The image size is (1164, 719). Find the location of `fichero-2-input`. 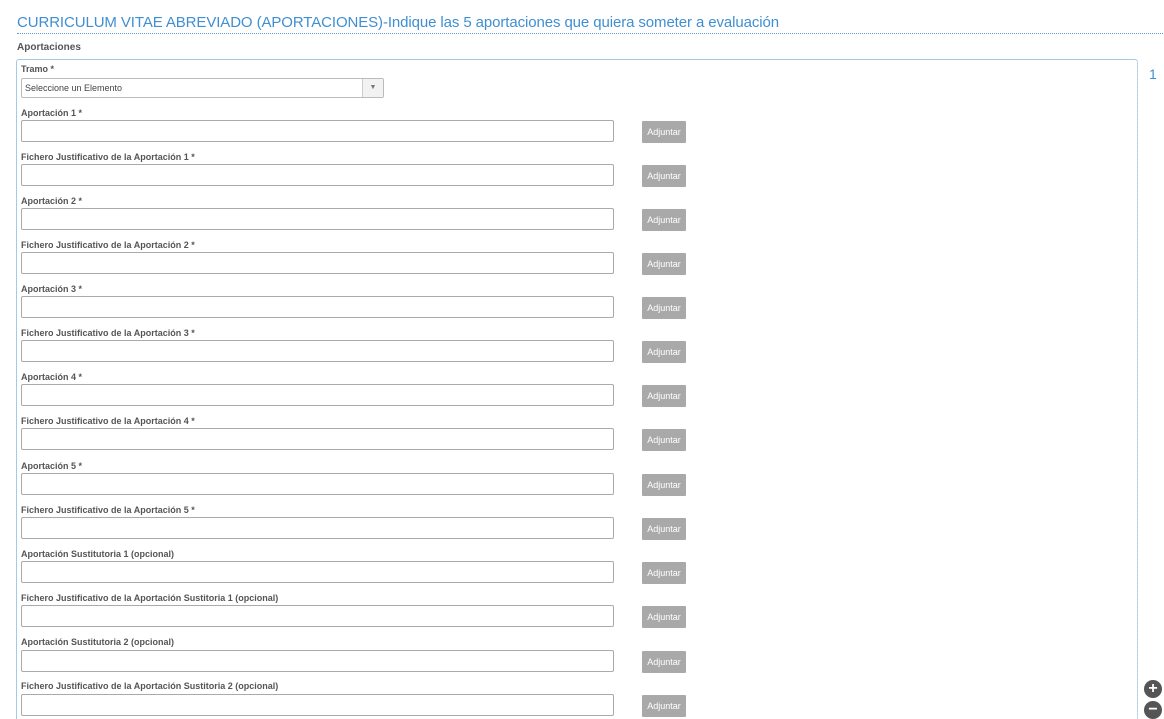

fichero-2-input is located at coordinates (317, 263).